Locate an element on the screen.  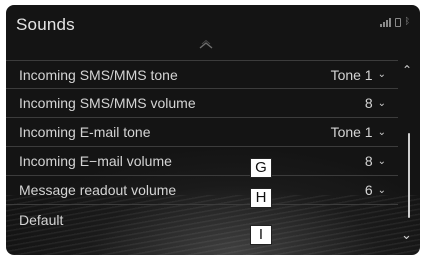
row-label: Incoming SMS/MMS tone is located at coordinates (98, 74).